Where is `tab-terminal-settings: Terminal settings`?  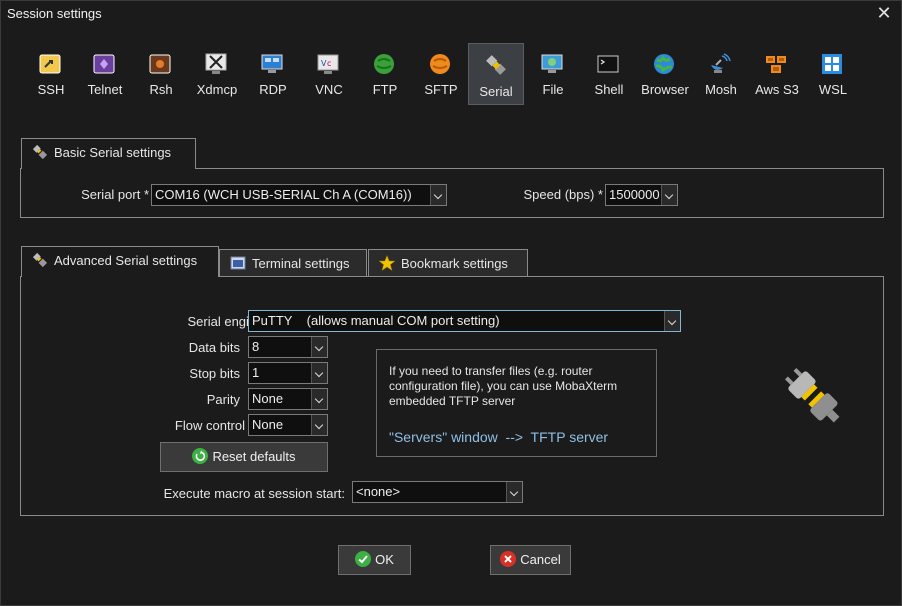 tab-terminal-settings: Terminal settings is located at coordinates (293, 263).